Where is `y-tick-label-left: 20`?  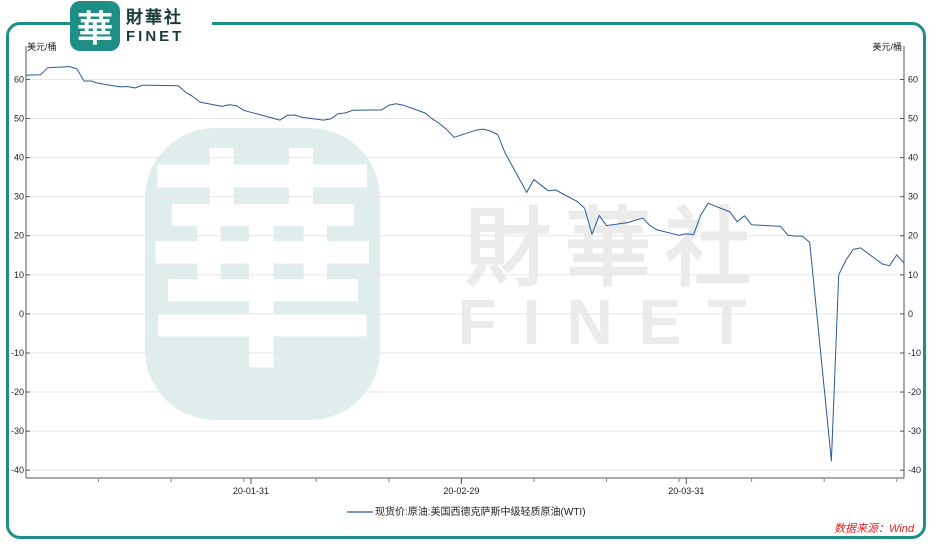 y-tick-label-left: 20 is located at coordinates (19, 236).